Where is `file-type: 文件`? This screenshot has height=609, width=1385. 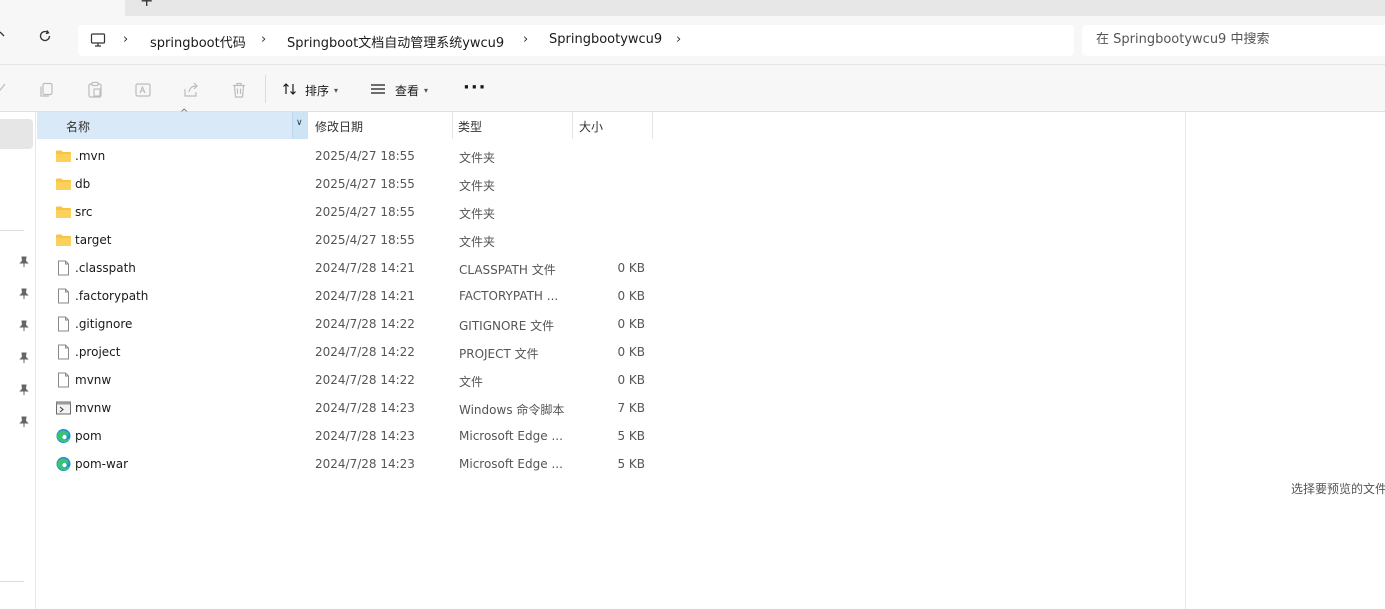
file-type: 文件 is located at coordinates (471, 382).